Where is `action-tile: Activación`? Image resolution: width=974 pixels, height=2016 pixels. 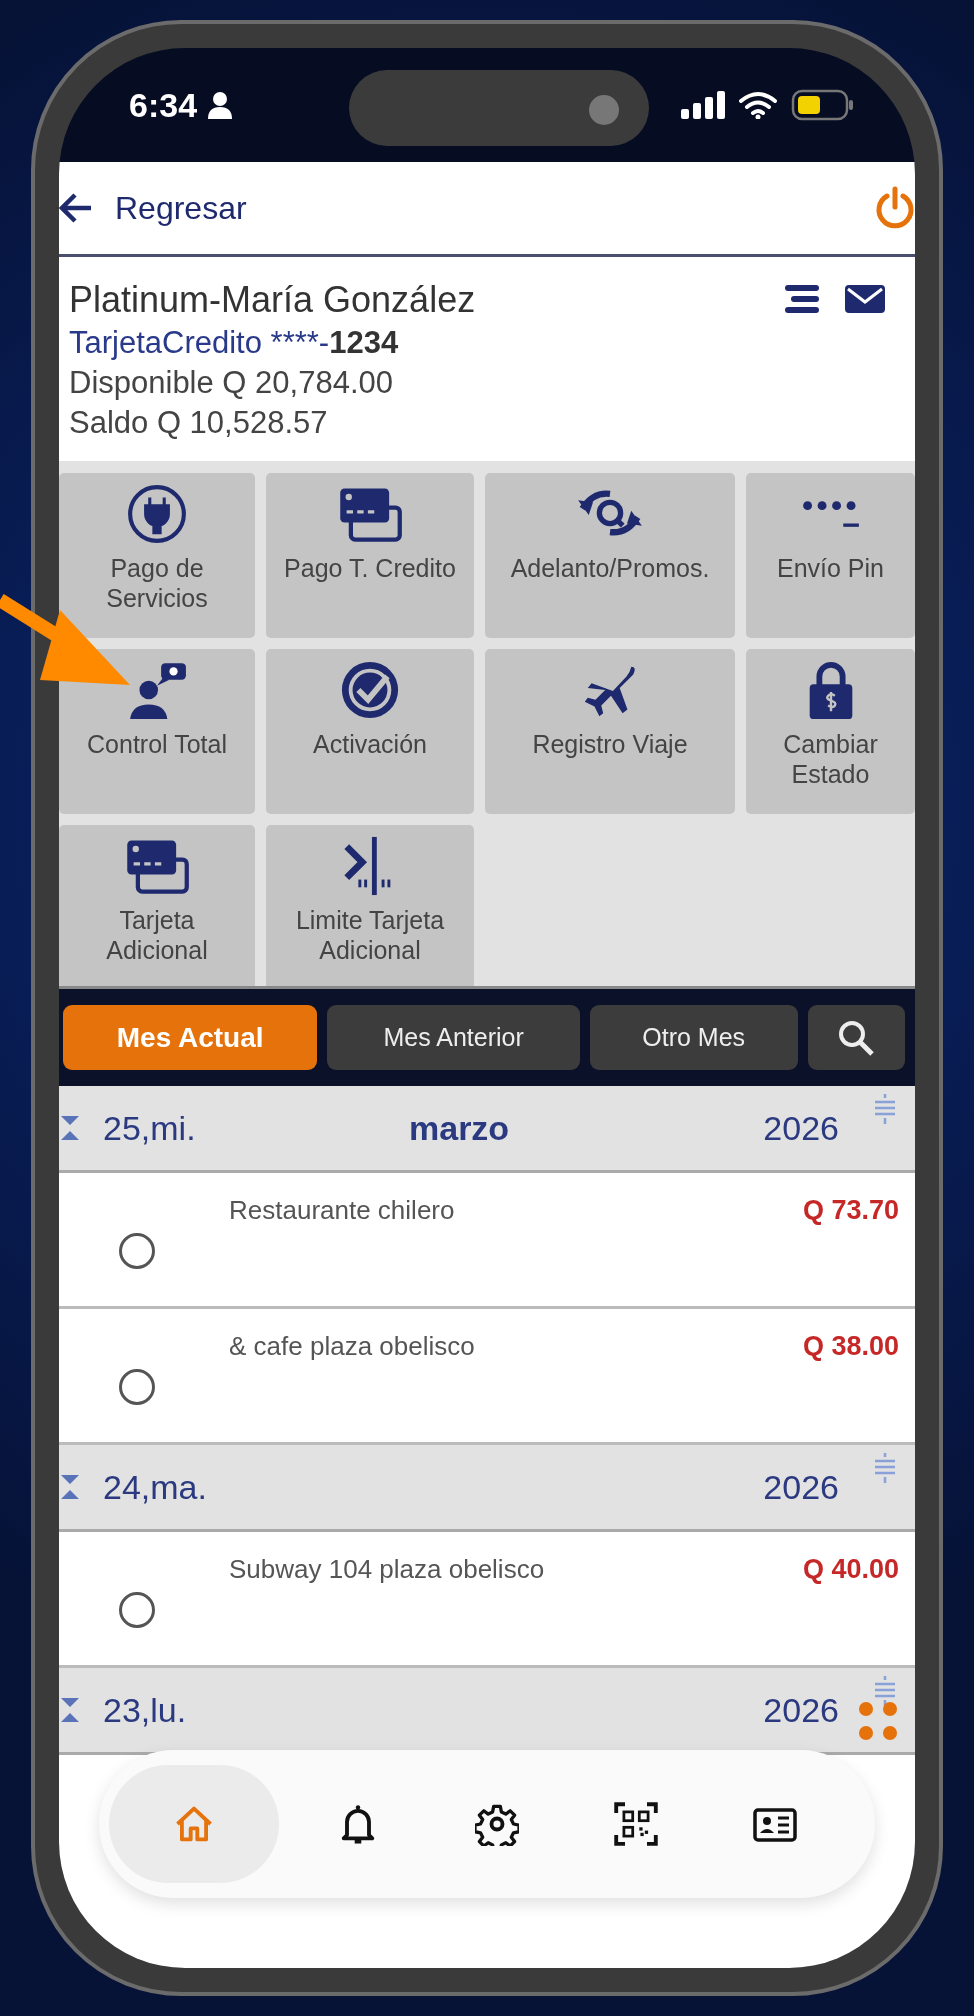
action-tile: Activación is located at coordinates (370, 731).